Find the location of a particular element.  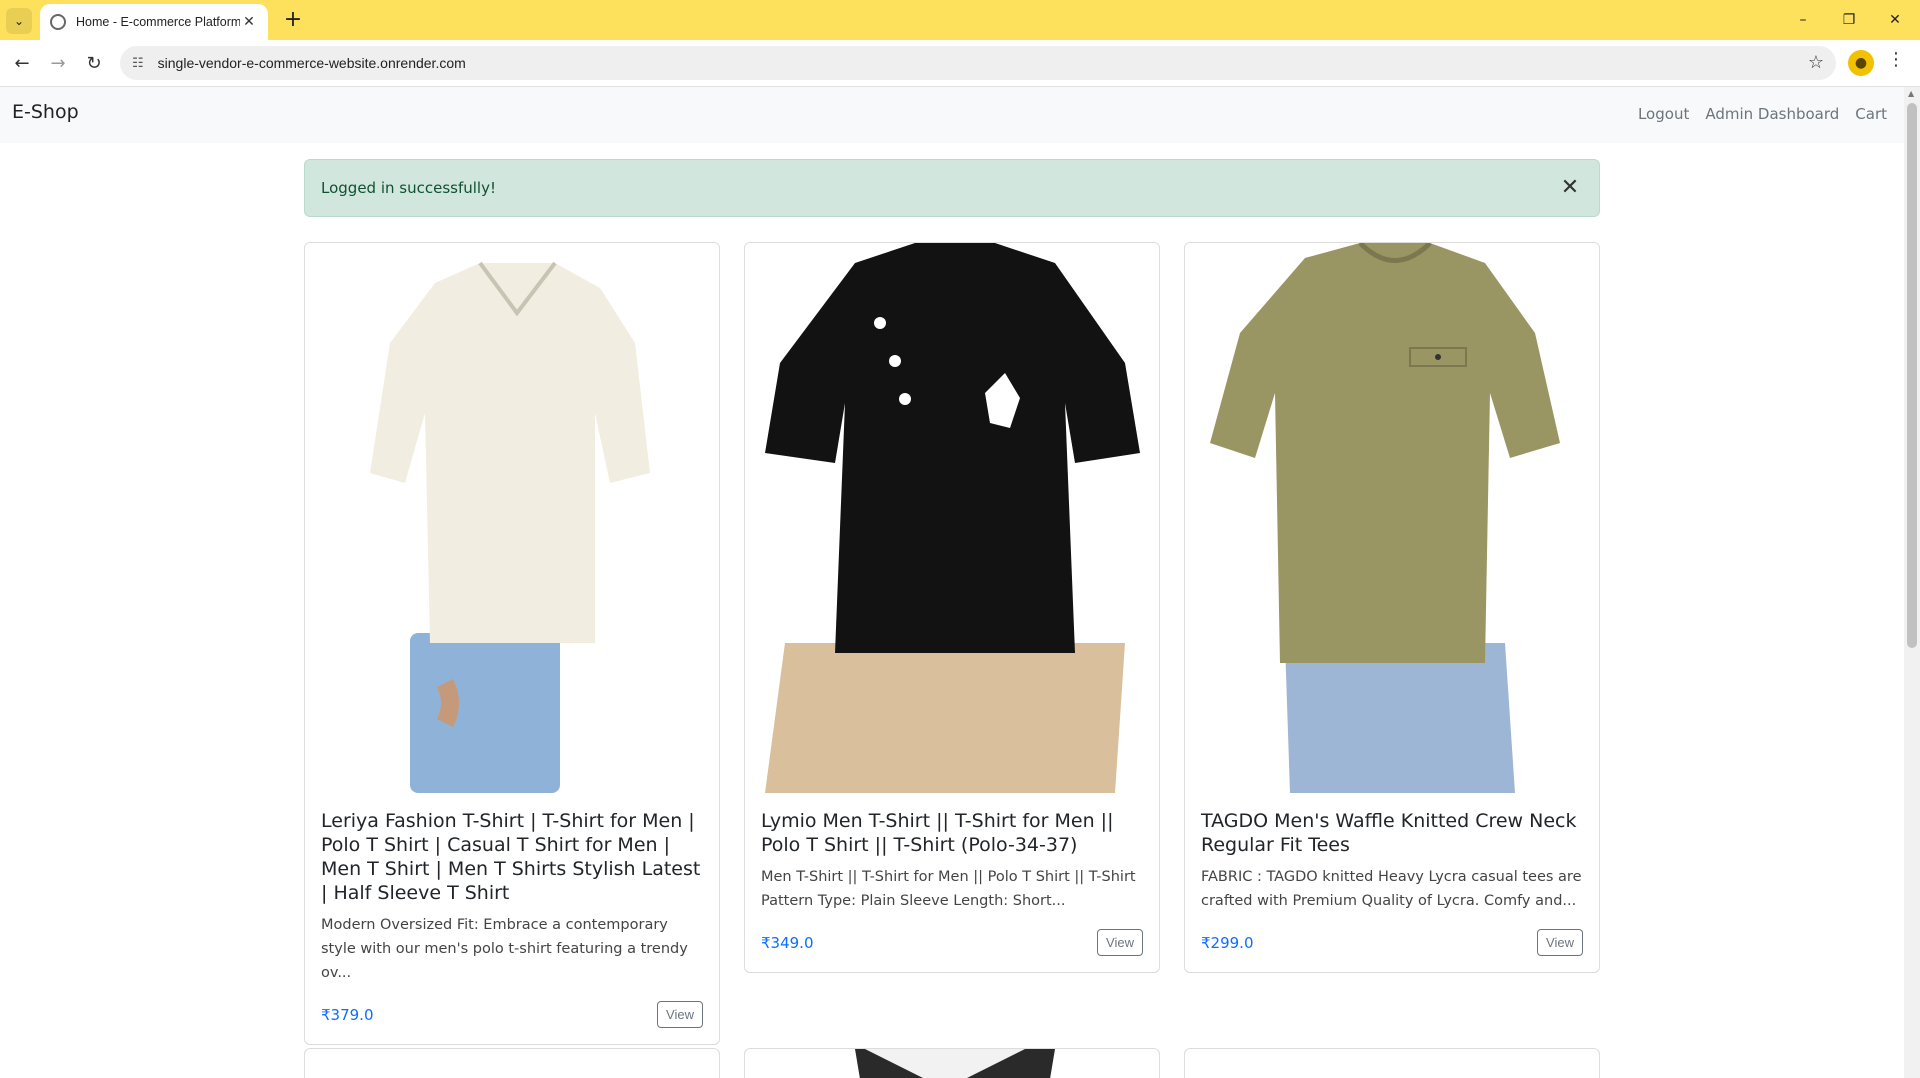

page-scrollbar: ▲ is located at coordinates (1912, 582).